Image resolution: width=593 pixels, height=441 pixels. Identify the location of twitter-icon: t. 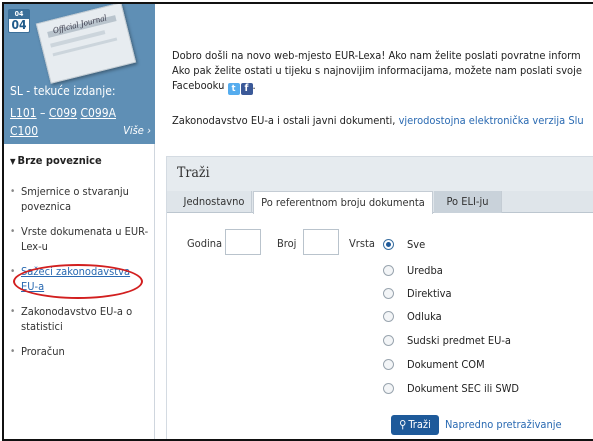
(233, 89).